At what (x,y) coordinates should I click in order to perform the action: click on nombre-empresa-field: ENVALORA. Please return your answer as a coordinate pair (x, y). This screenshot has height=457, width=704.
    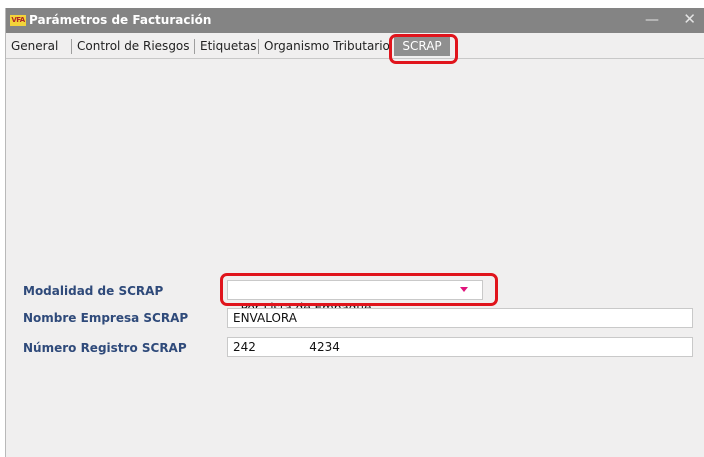
    Looking at the image, I should click on (460, 318).